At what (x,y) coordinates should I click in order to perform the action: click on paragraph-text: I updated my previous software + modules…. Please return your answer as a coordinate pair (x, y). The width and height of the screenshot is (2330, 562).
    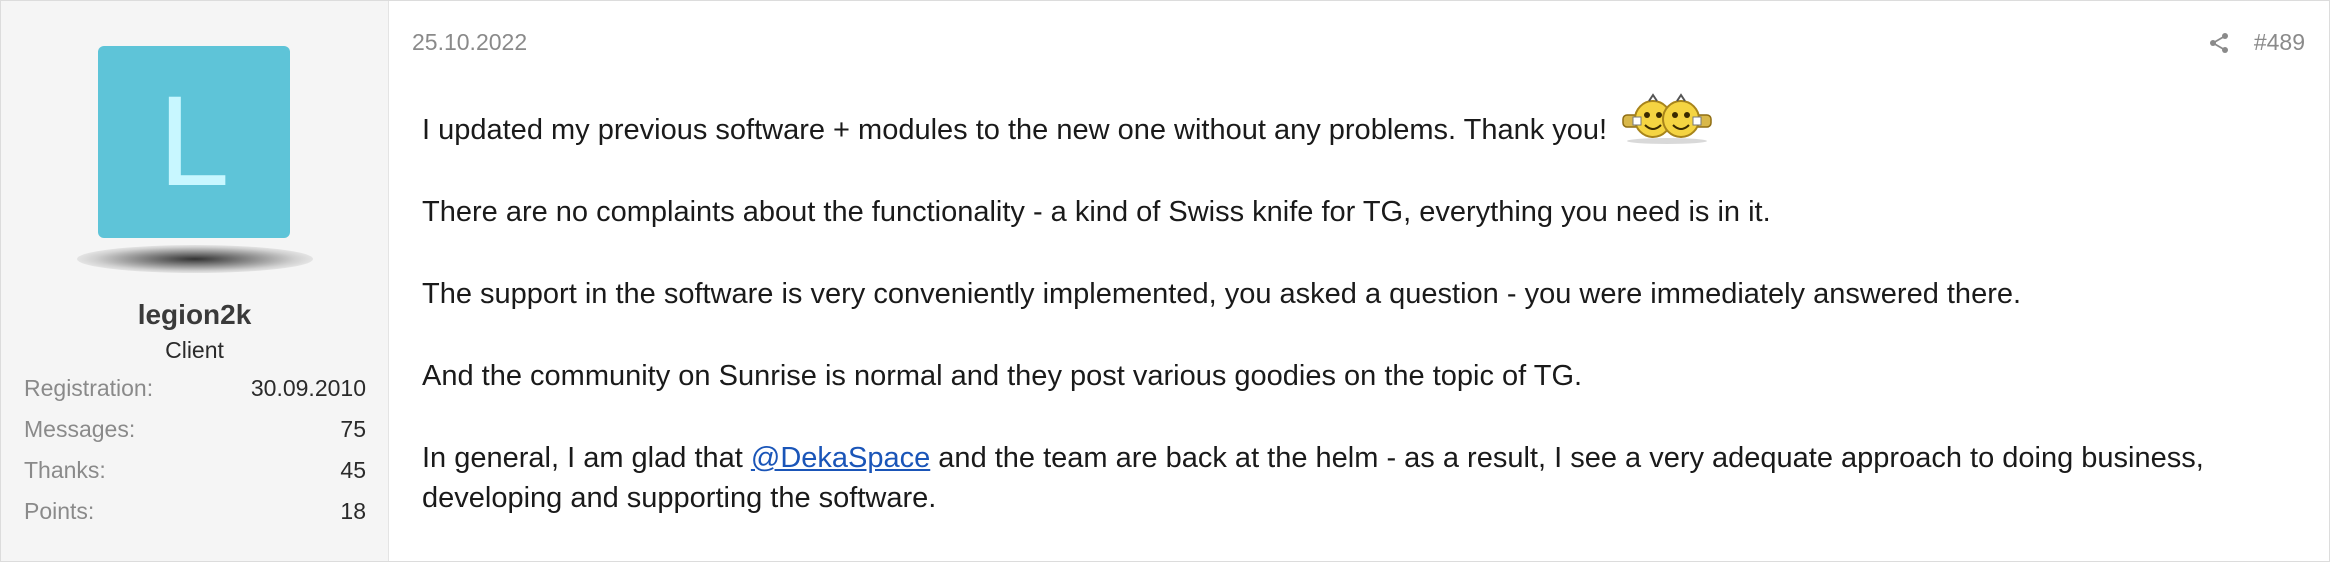
    Looking at the image, I should click on (1015, 130).